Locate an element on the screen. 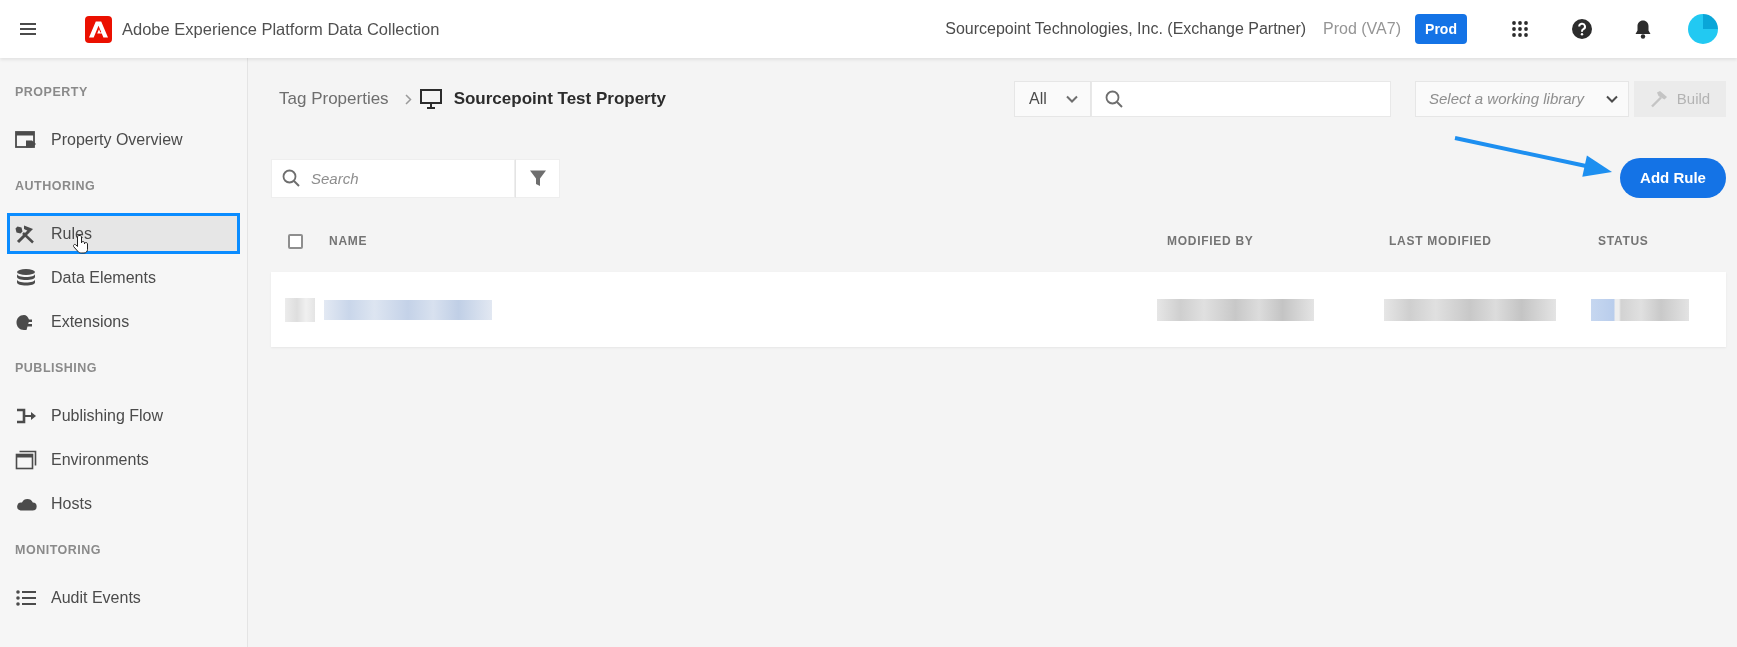 The height and width of the screenshot is (647, 1737). filter-button is located at coordinates (537, 178).